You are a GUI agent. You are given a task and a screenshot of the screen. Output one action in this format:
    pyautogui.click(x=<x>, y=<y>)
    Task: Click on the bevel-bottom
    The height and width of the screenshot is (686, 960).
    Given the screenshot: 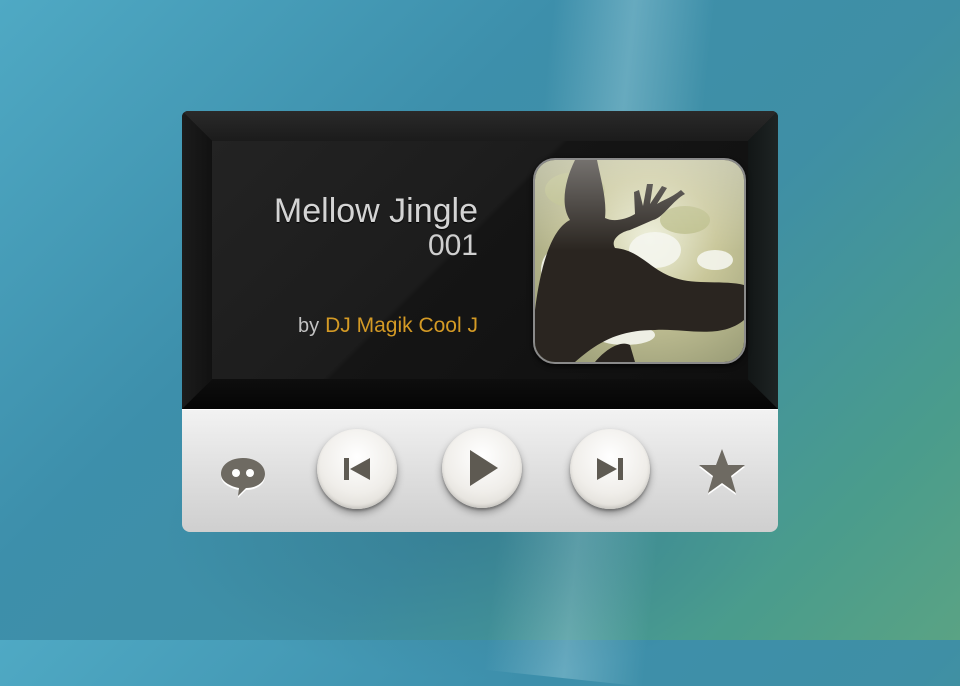 What is the action you would take?
    pyautogui.click(x=480, y=394)
    